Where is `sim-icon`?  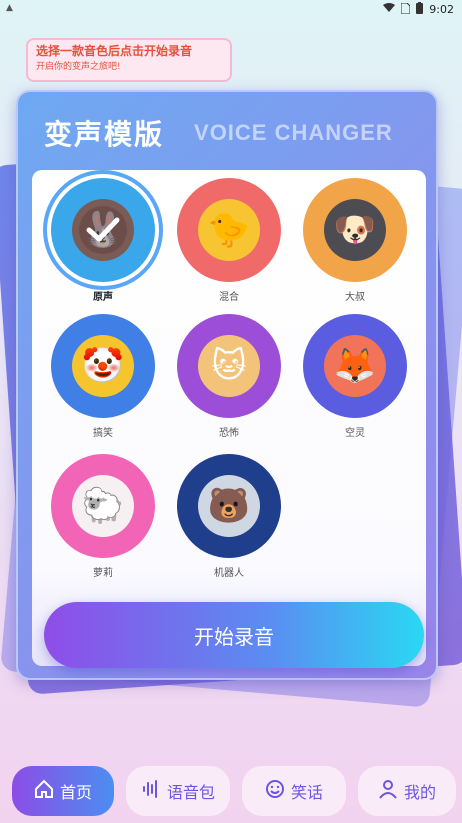
sim-icon is located at coordinates (405, 9).